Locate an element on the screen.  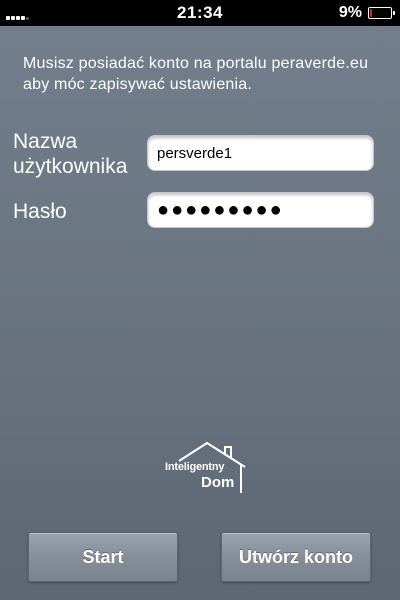
status-bar: 21:34 9% is located at coordinates (200, 13).